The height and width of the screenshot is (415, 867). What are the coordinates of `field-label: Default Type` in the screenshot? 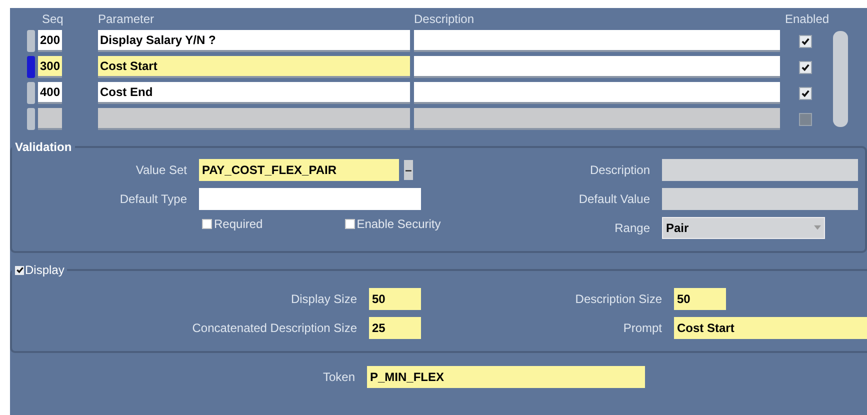 It's located at (153, 199).